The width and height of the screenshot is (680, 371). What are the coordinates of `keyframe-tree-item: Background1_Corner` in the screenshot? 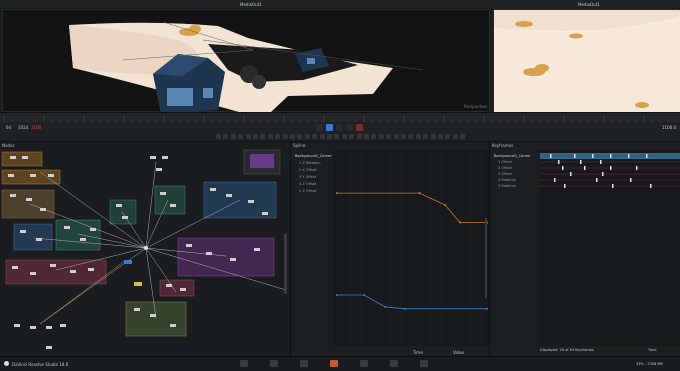 It's located at (512, 156).